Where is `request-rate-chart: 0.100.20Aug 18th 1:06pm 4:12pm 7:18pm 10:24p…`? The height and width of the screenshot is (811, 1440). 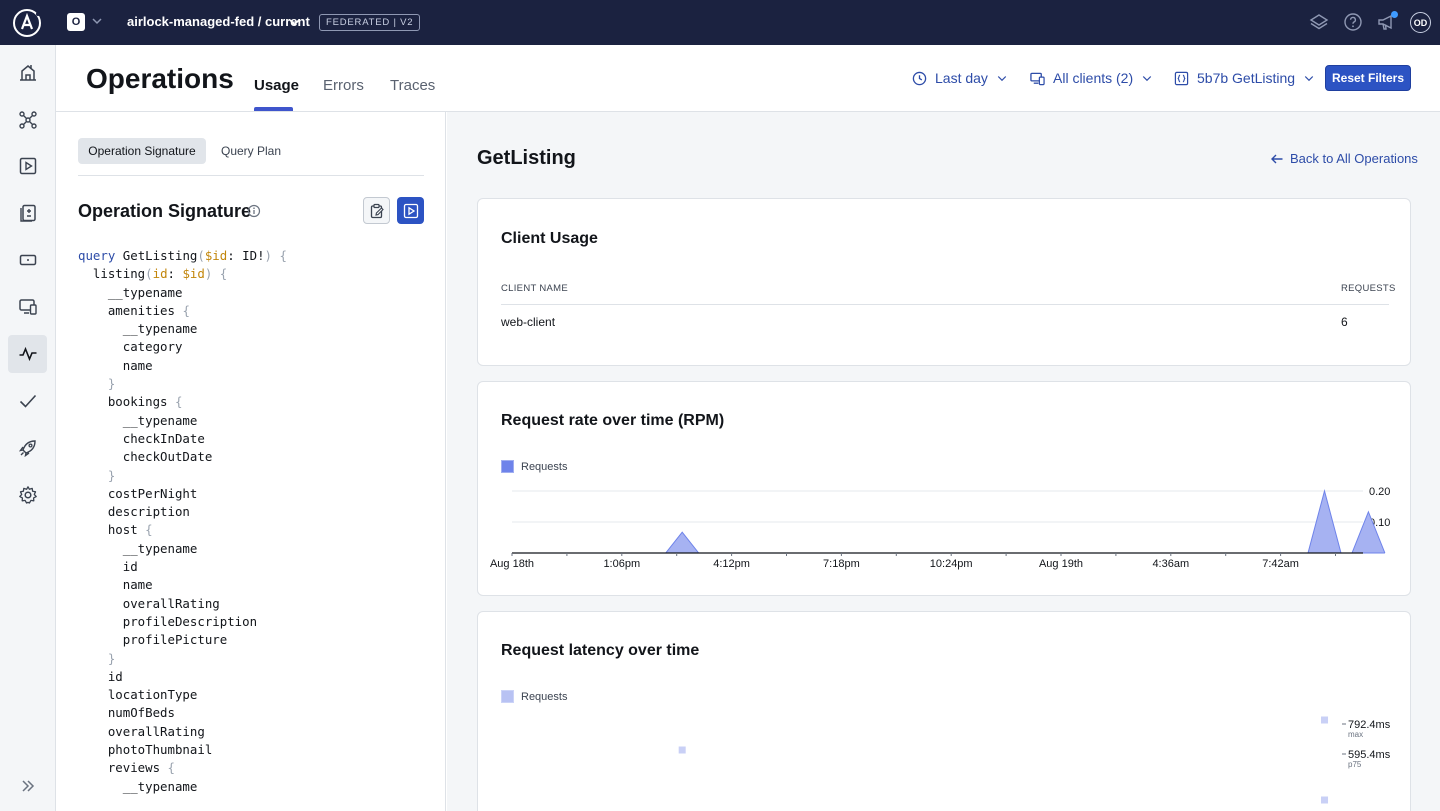
request-rate-chart: 0.100.20Aug 18th 1:06pm 4:12pm 7:18pm 10:24p… is located at coordinates (940, 528).